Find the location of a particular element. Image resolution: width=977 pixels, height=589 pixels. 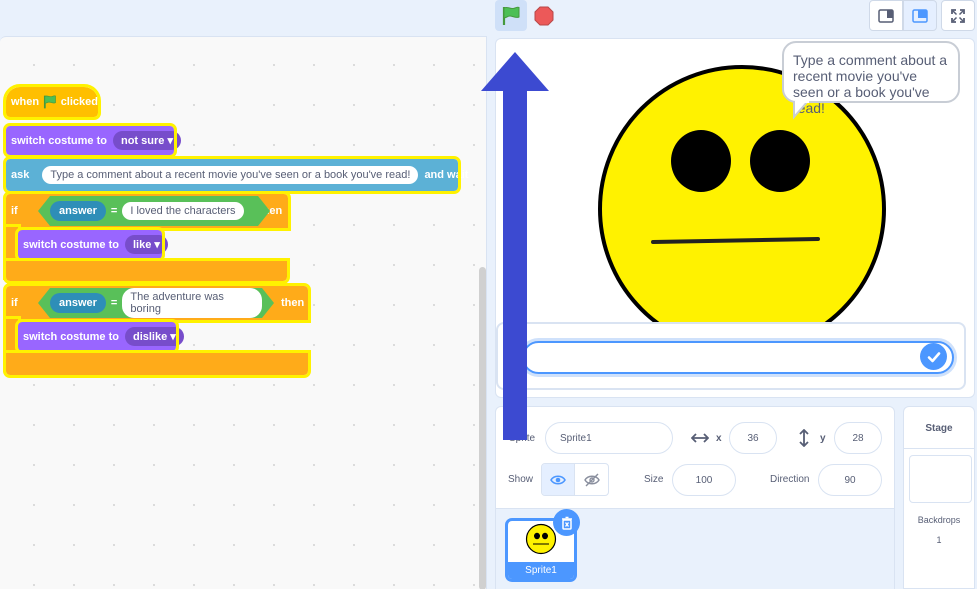

equals-operator: answer = The adventure was boring is located at coordinates (156, 303).